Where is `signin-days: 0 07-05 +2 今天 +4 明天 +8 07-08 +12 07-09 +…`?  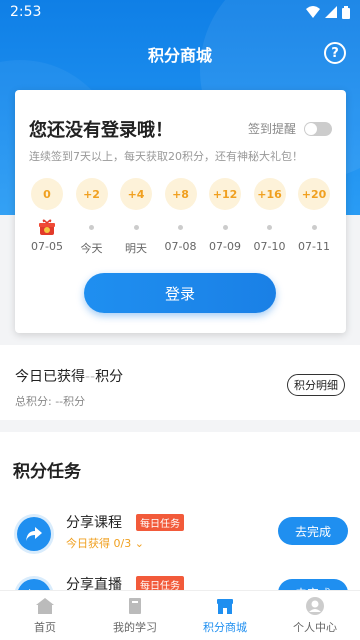 signin-days: 0 07-05 +2 今天 +4 明天 +8 07-08 +12 07-09 +… is located at coordinates (180, 217).